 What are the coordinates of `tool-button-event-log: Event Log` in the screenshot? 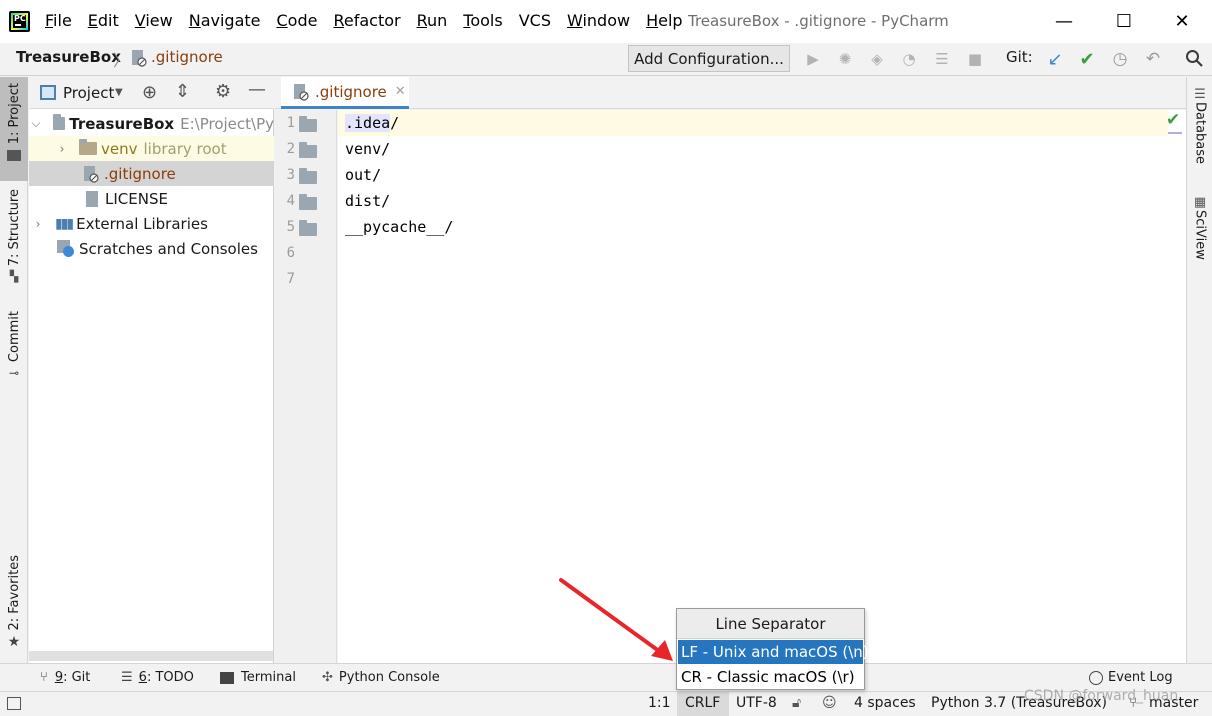 It's located at (1131, 677).